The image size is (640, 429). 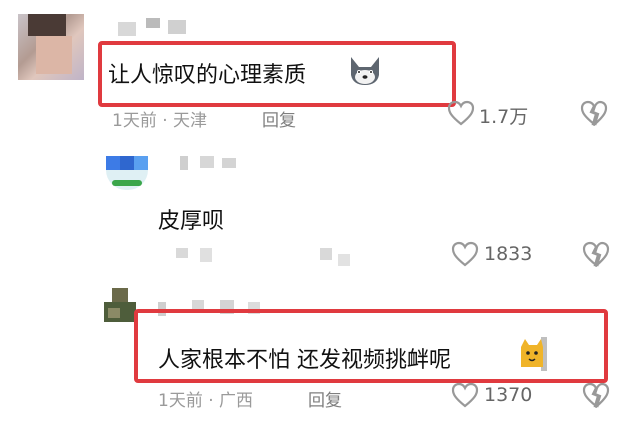 What do you see at coordinates (160, 121) in the screenshot?
I see `comment-meta: 1天前 · 天津` at bounding box center [160, 121].